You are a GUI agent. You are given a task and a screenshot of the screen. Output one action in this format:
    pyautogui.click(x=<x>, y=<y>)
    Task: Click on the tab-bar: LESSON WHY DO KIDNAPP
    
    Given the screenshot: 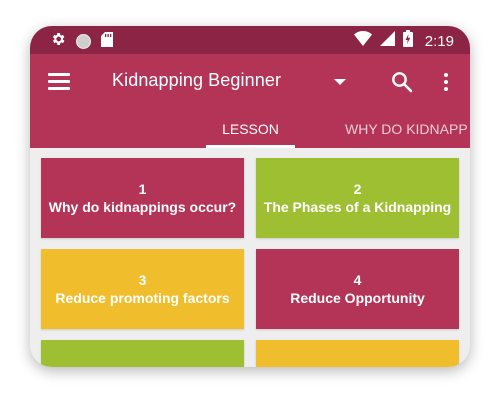 What is the action you would take?
    pyautogui.click(x=250, y=129)
    